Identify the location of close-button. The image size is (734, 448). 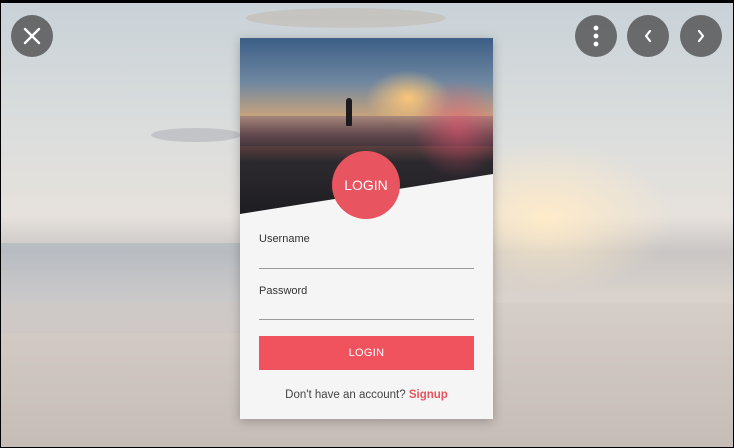
(32, 36).